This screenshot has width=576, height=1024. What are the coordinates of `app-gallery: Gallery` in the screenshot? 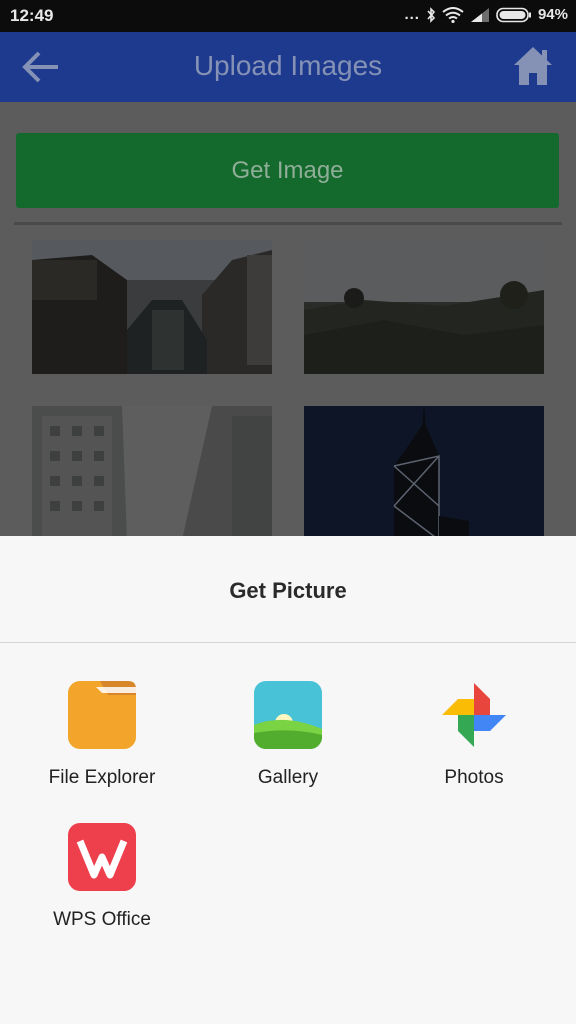 It's located at (288, 735).